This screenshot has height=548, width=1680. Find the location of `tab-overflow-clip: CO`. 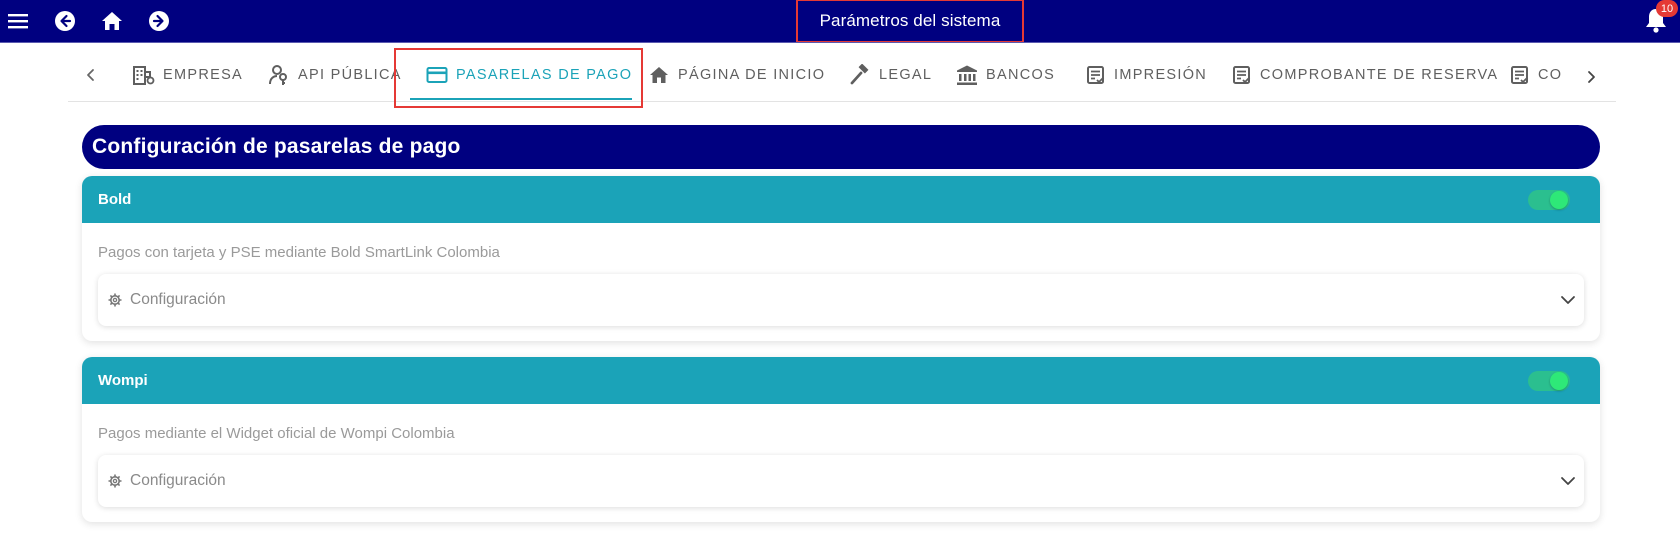

tab-overflow-clip: CO is located at coordinates (1545, 75).